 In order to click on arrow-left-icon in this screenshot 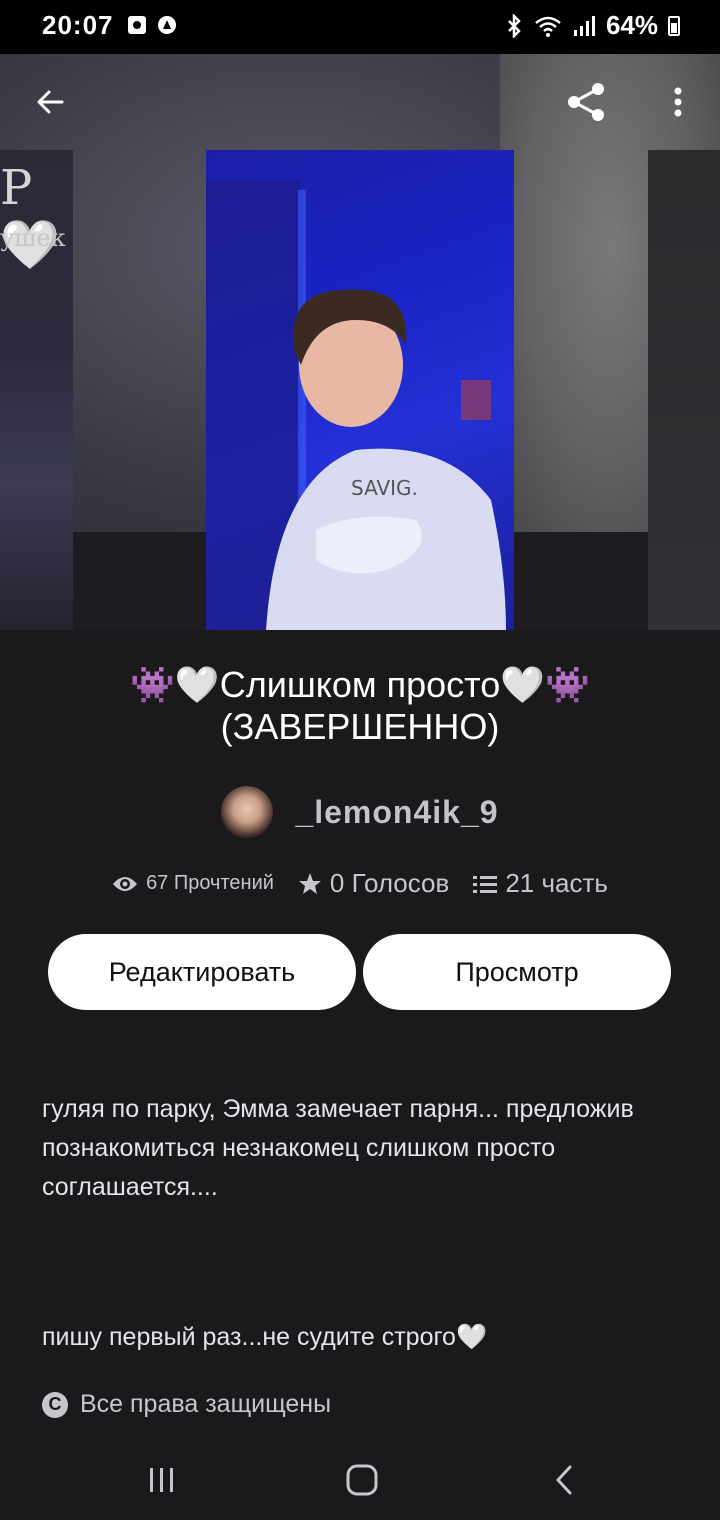, I will do `click(50, 102)`.